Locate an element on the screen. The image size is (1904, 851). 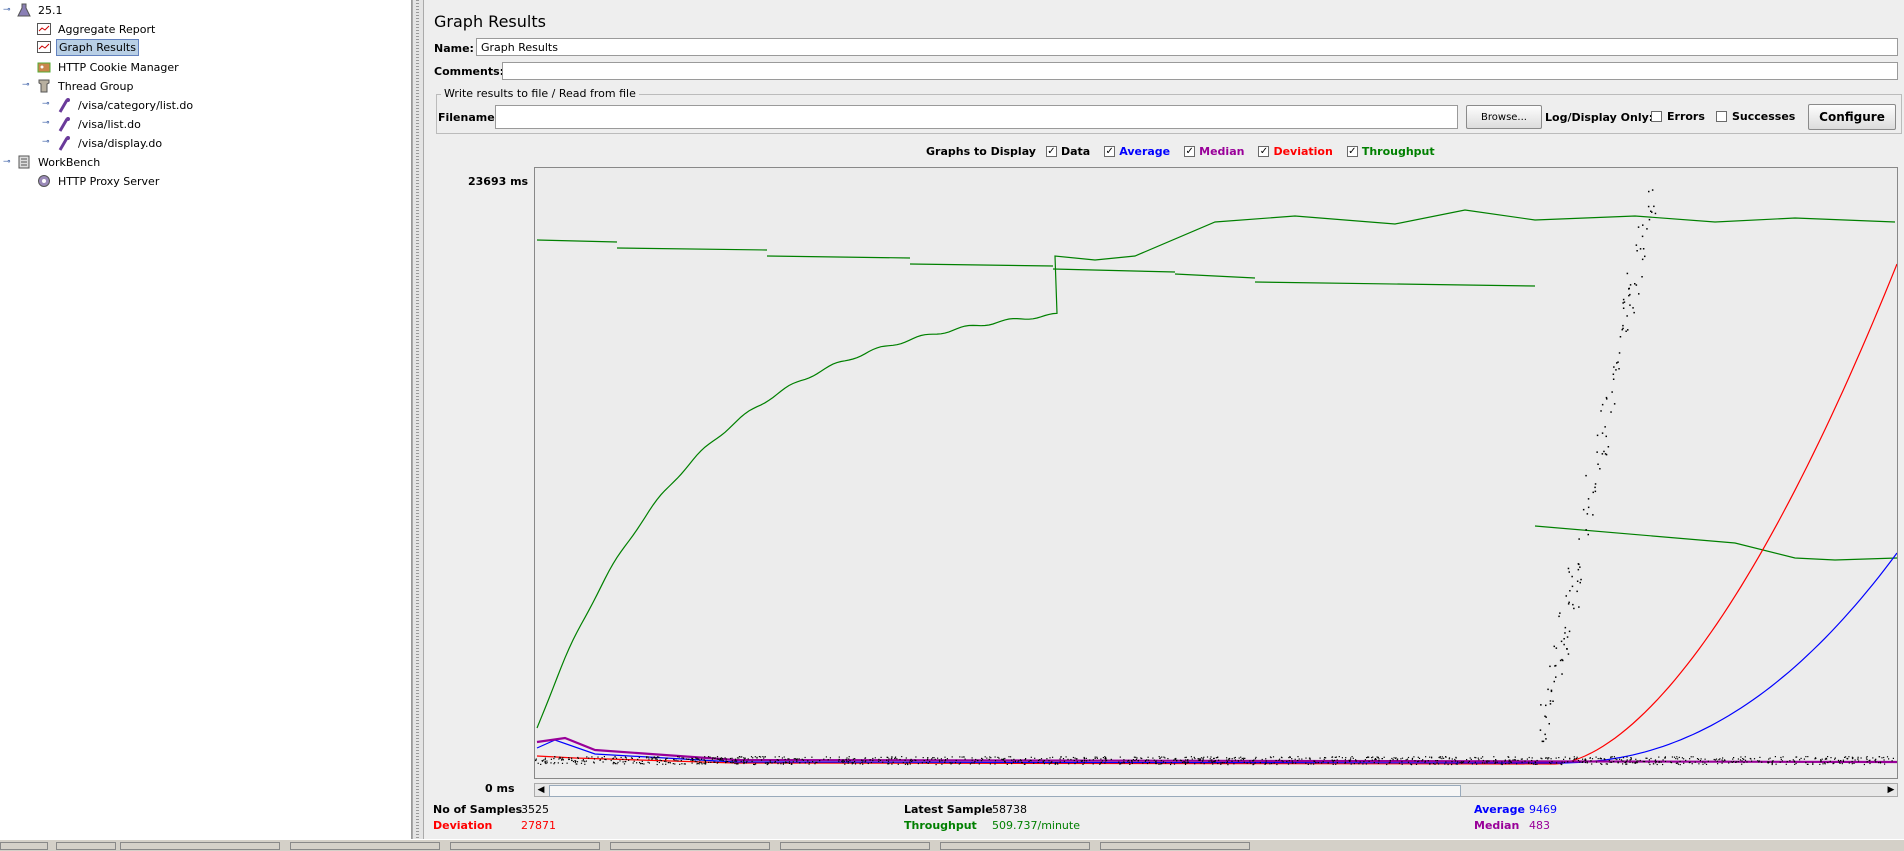
name-label: Name: is located at coordinates (454, 48).